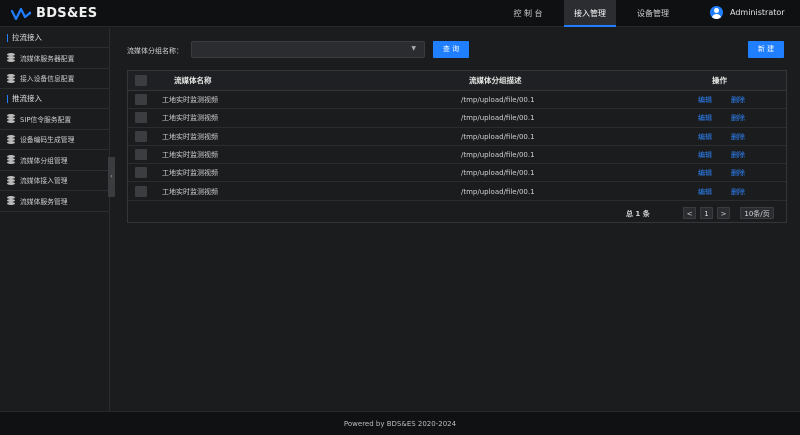  Describe the element at coordinates (766, 49) in the screenshot. I see `new-button: 新 建` at that location.